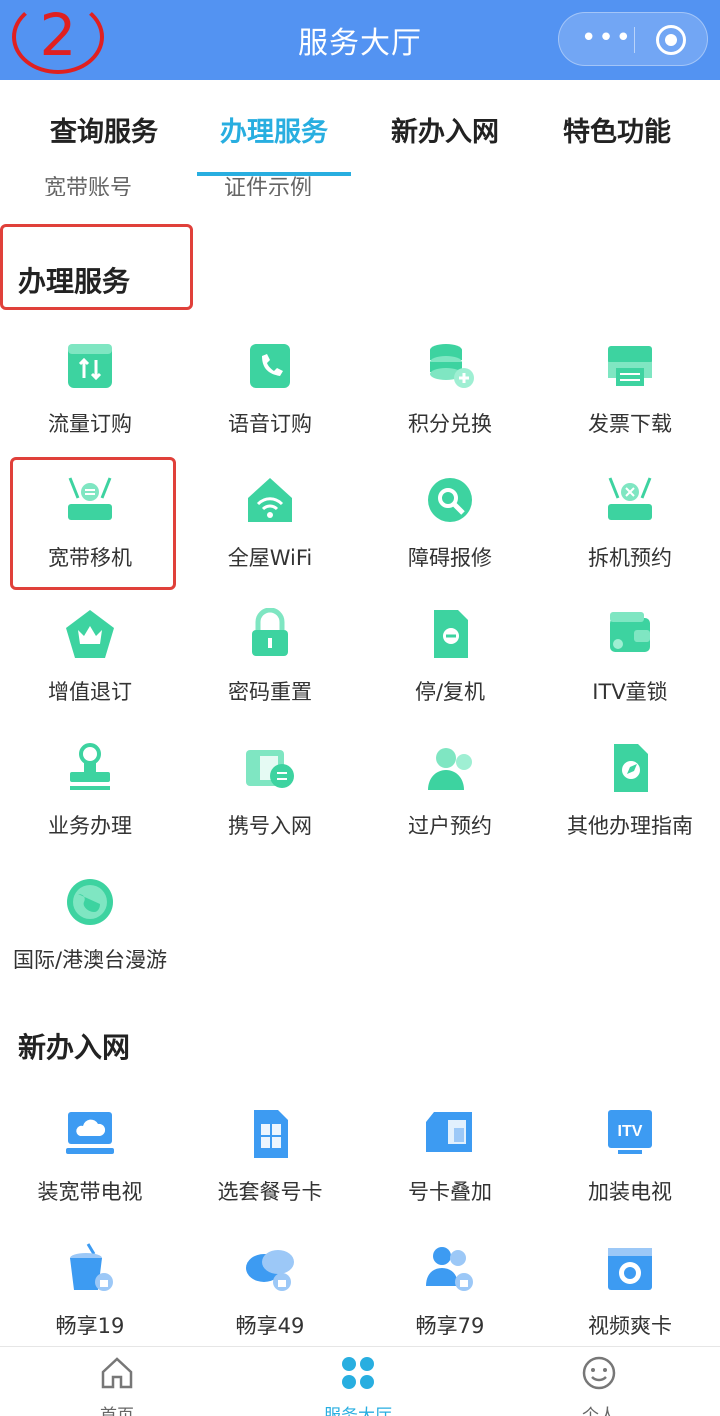 The height and width of the screenshot is (1416, 720). Describe the element at coordinates (450, 1168) in the screenshot. I see `new-card-stack: 号卡叠加` at that location.